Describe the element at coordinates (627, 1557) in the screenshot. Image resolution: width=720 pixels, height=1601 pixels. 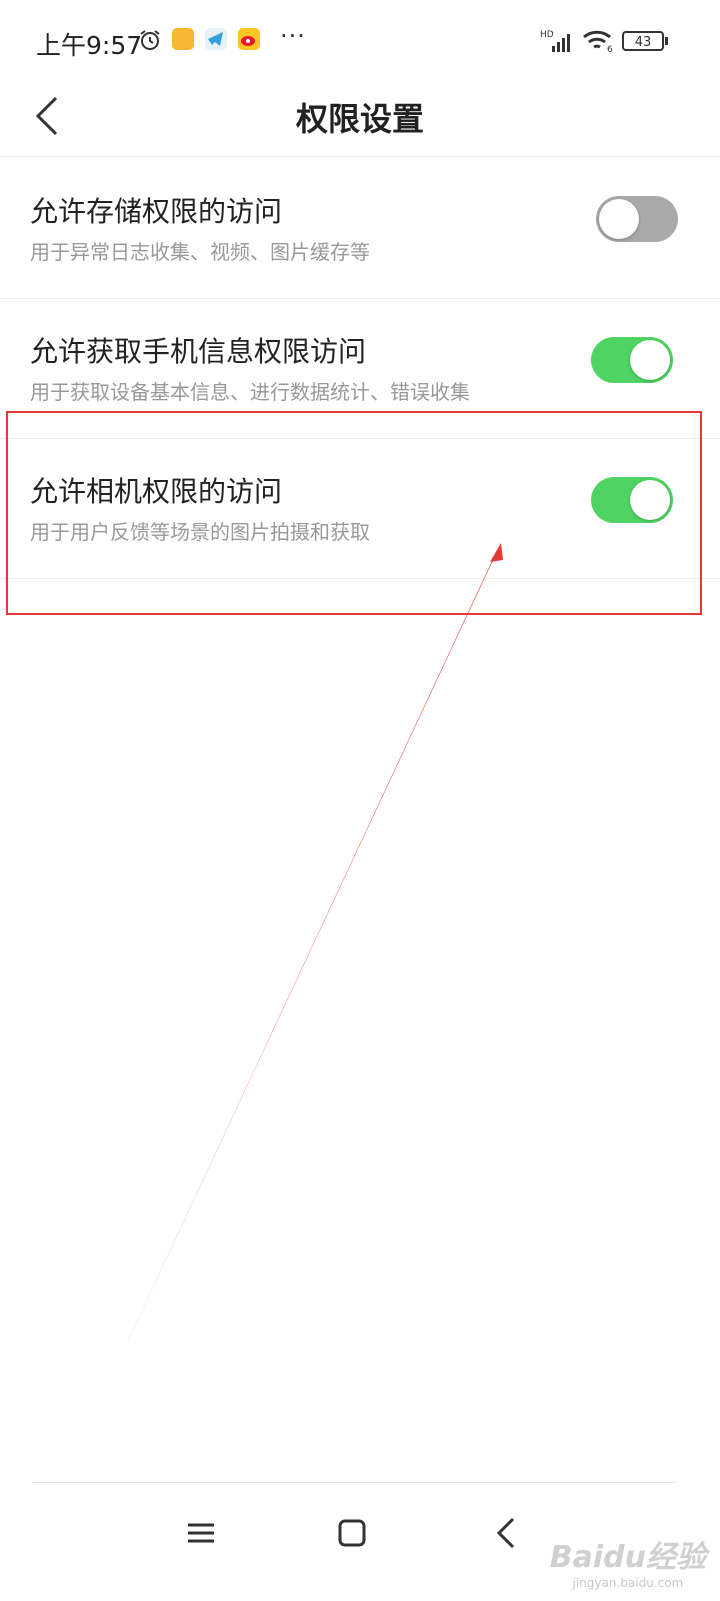
I see `watermark-logo: Baidu经验` at that location.